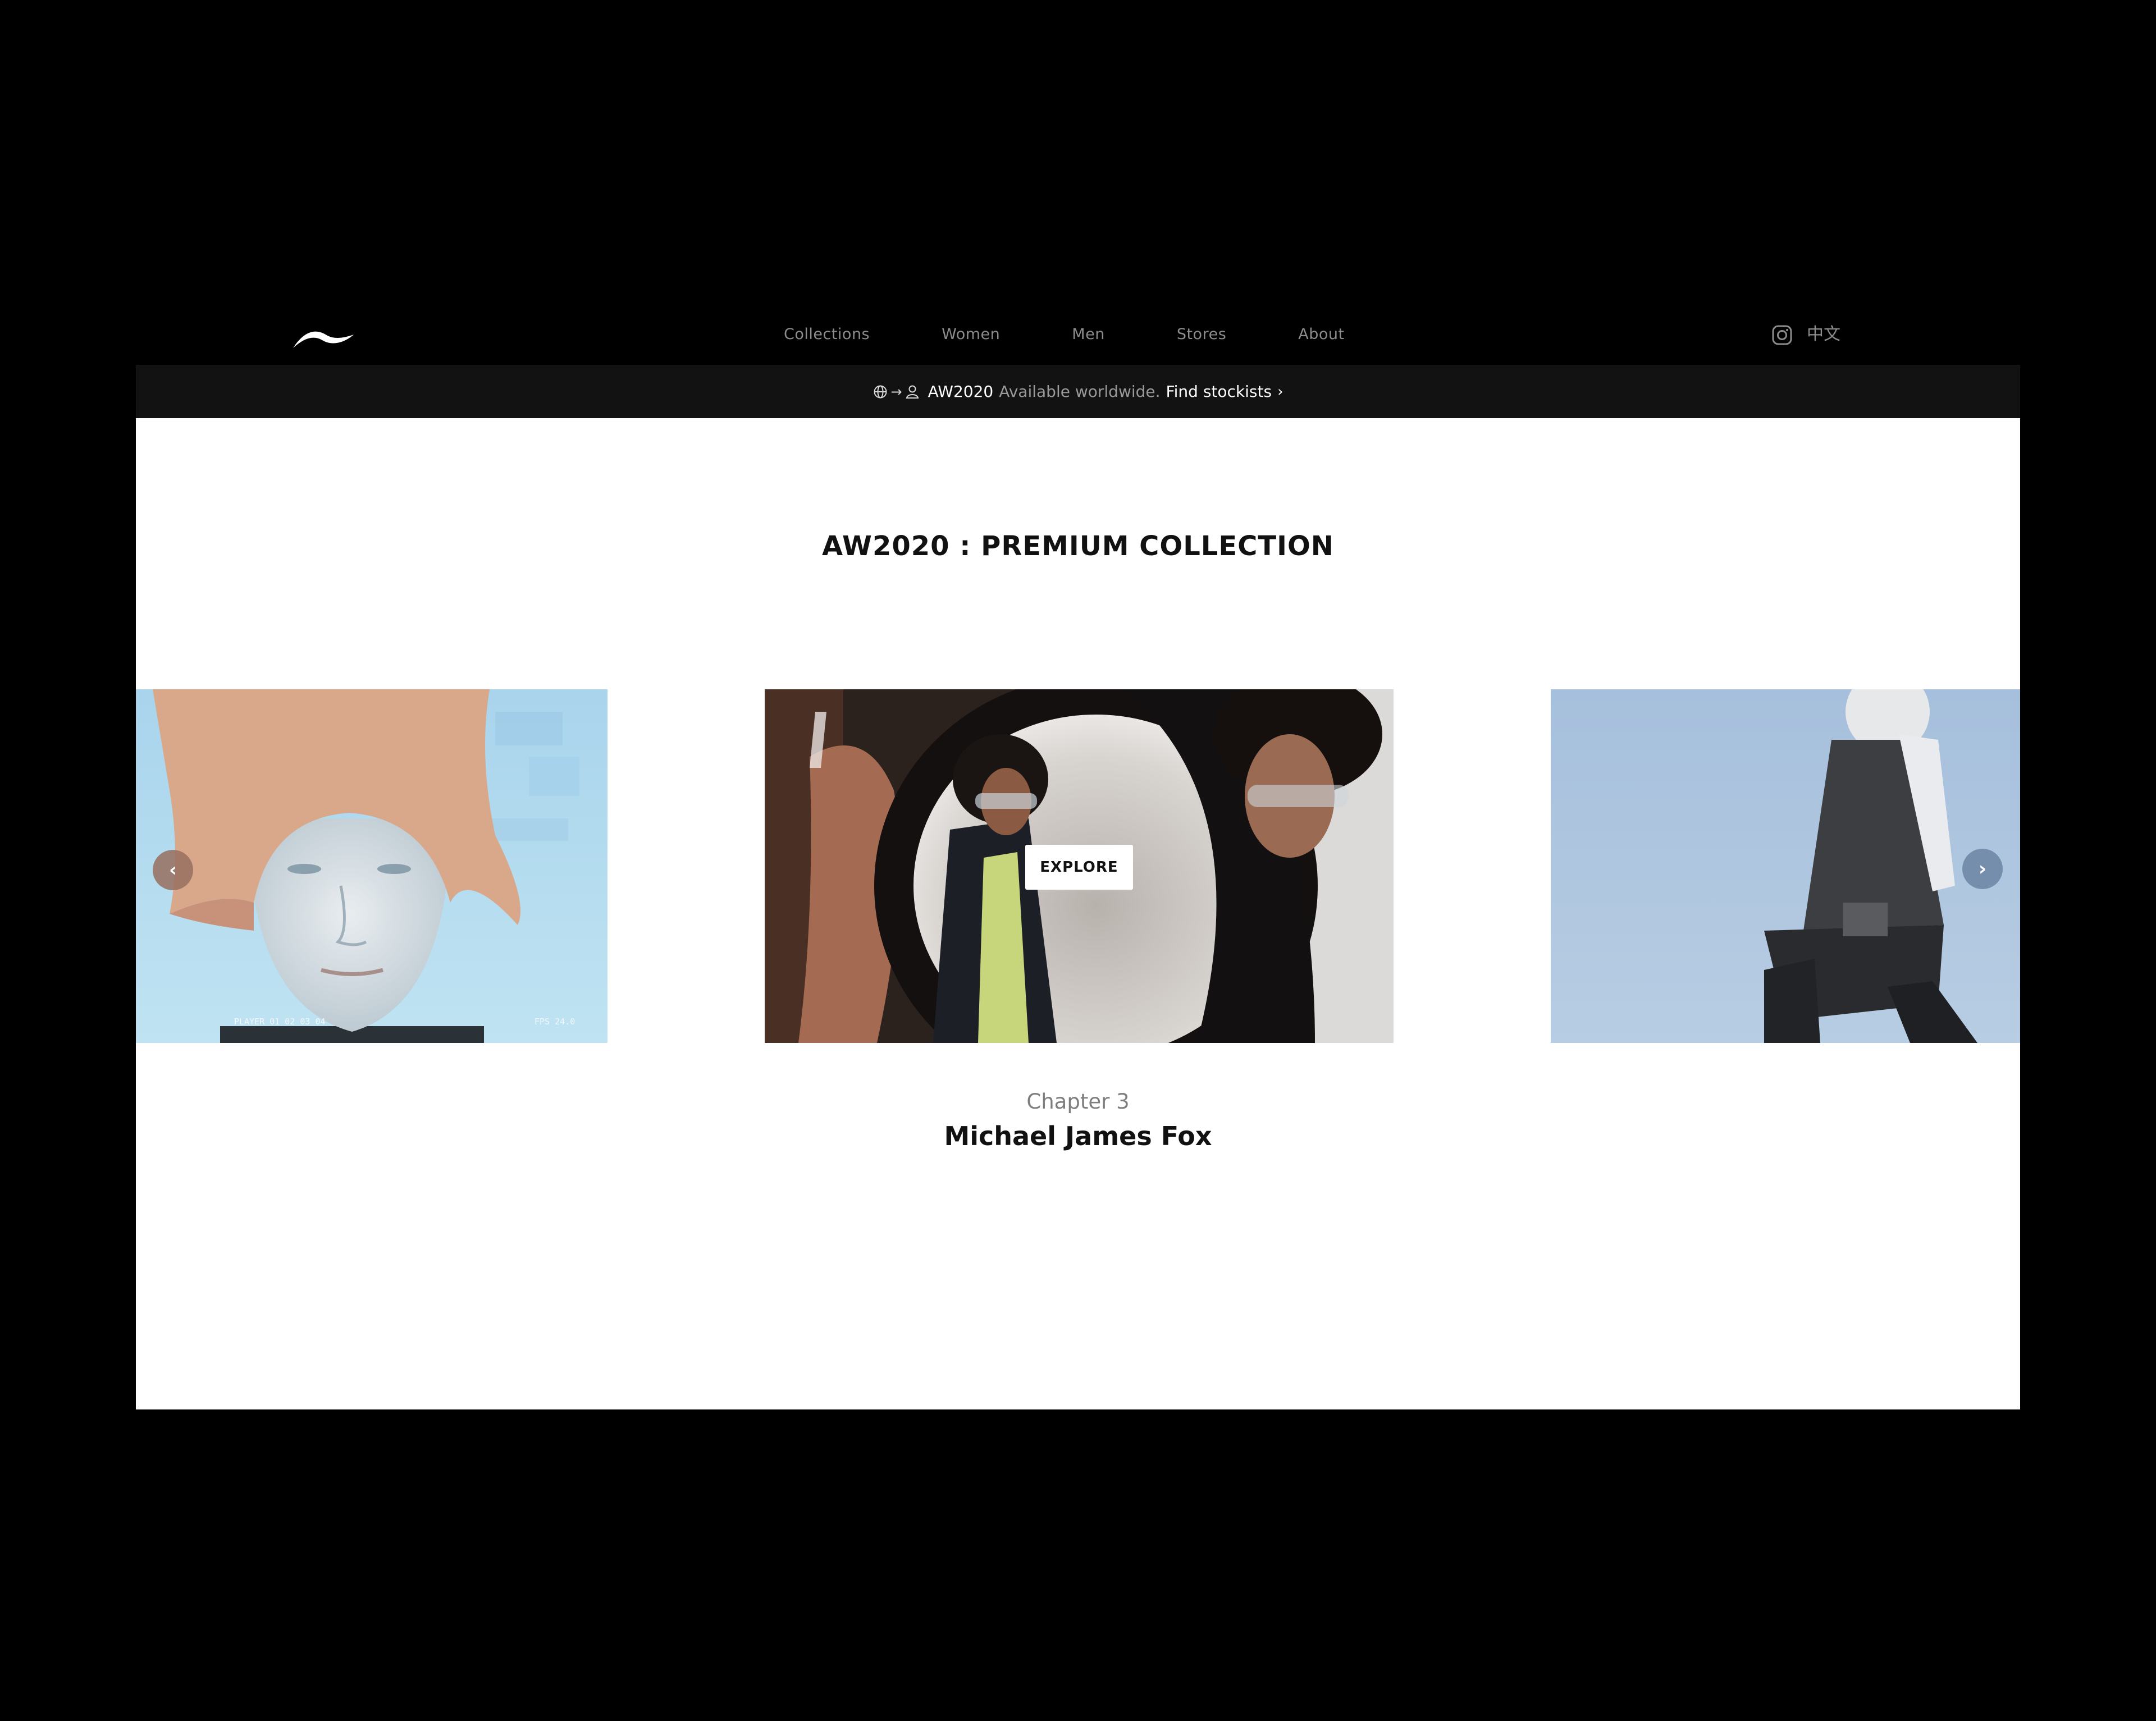  I want to click on carousel-slide-previous: PLAYER 01 02 03 04 FPS 24.0, so click(371, 866).